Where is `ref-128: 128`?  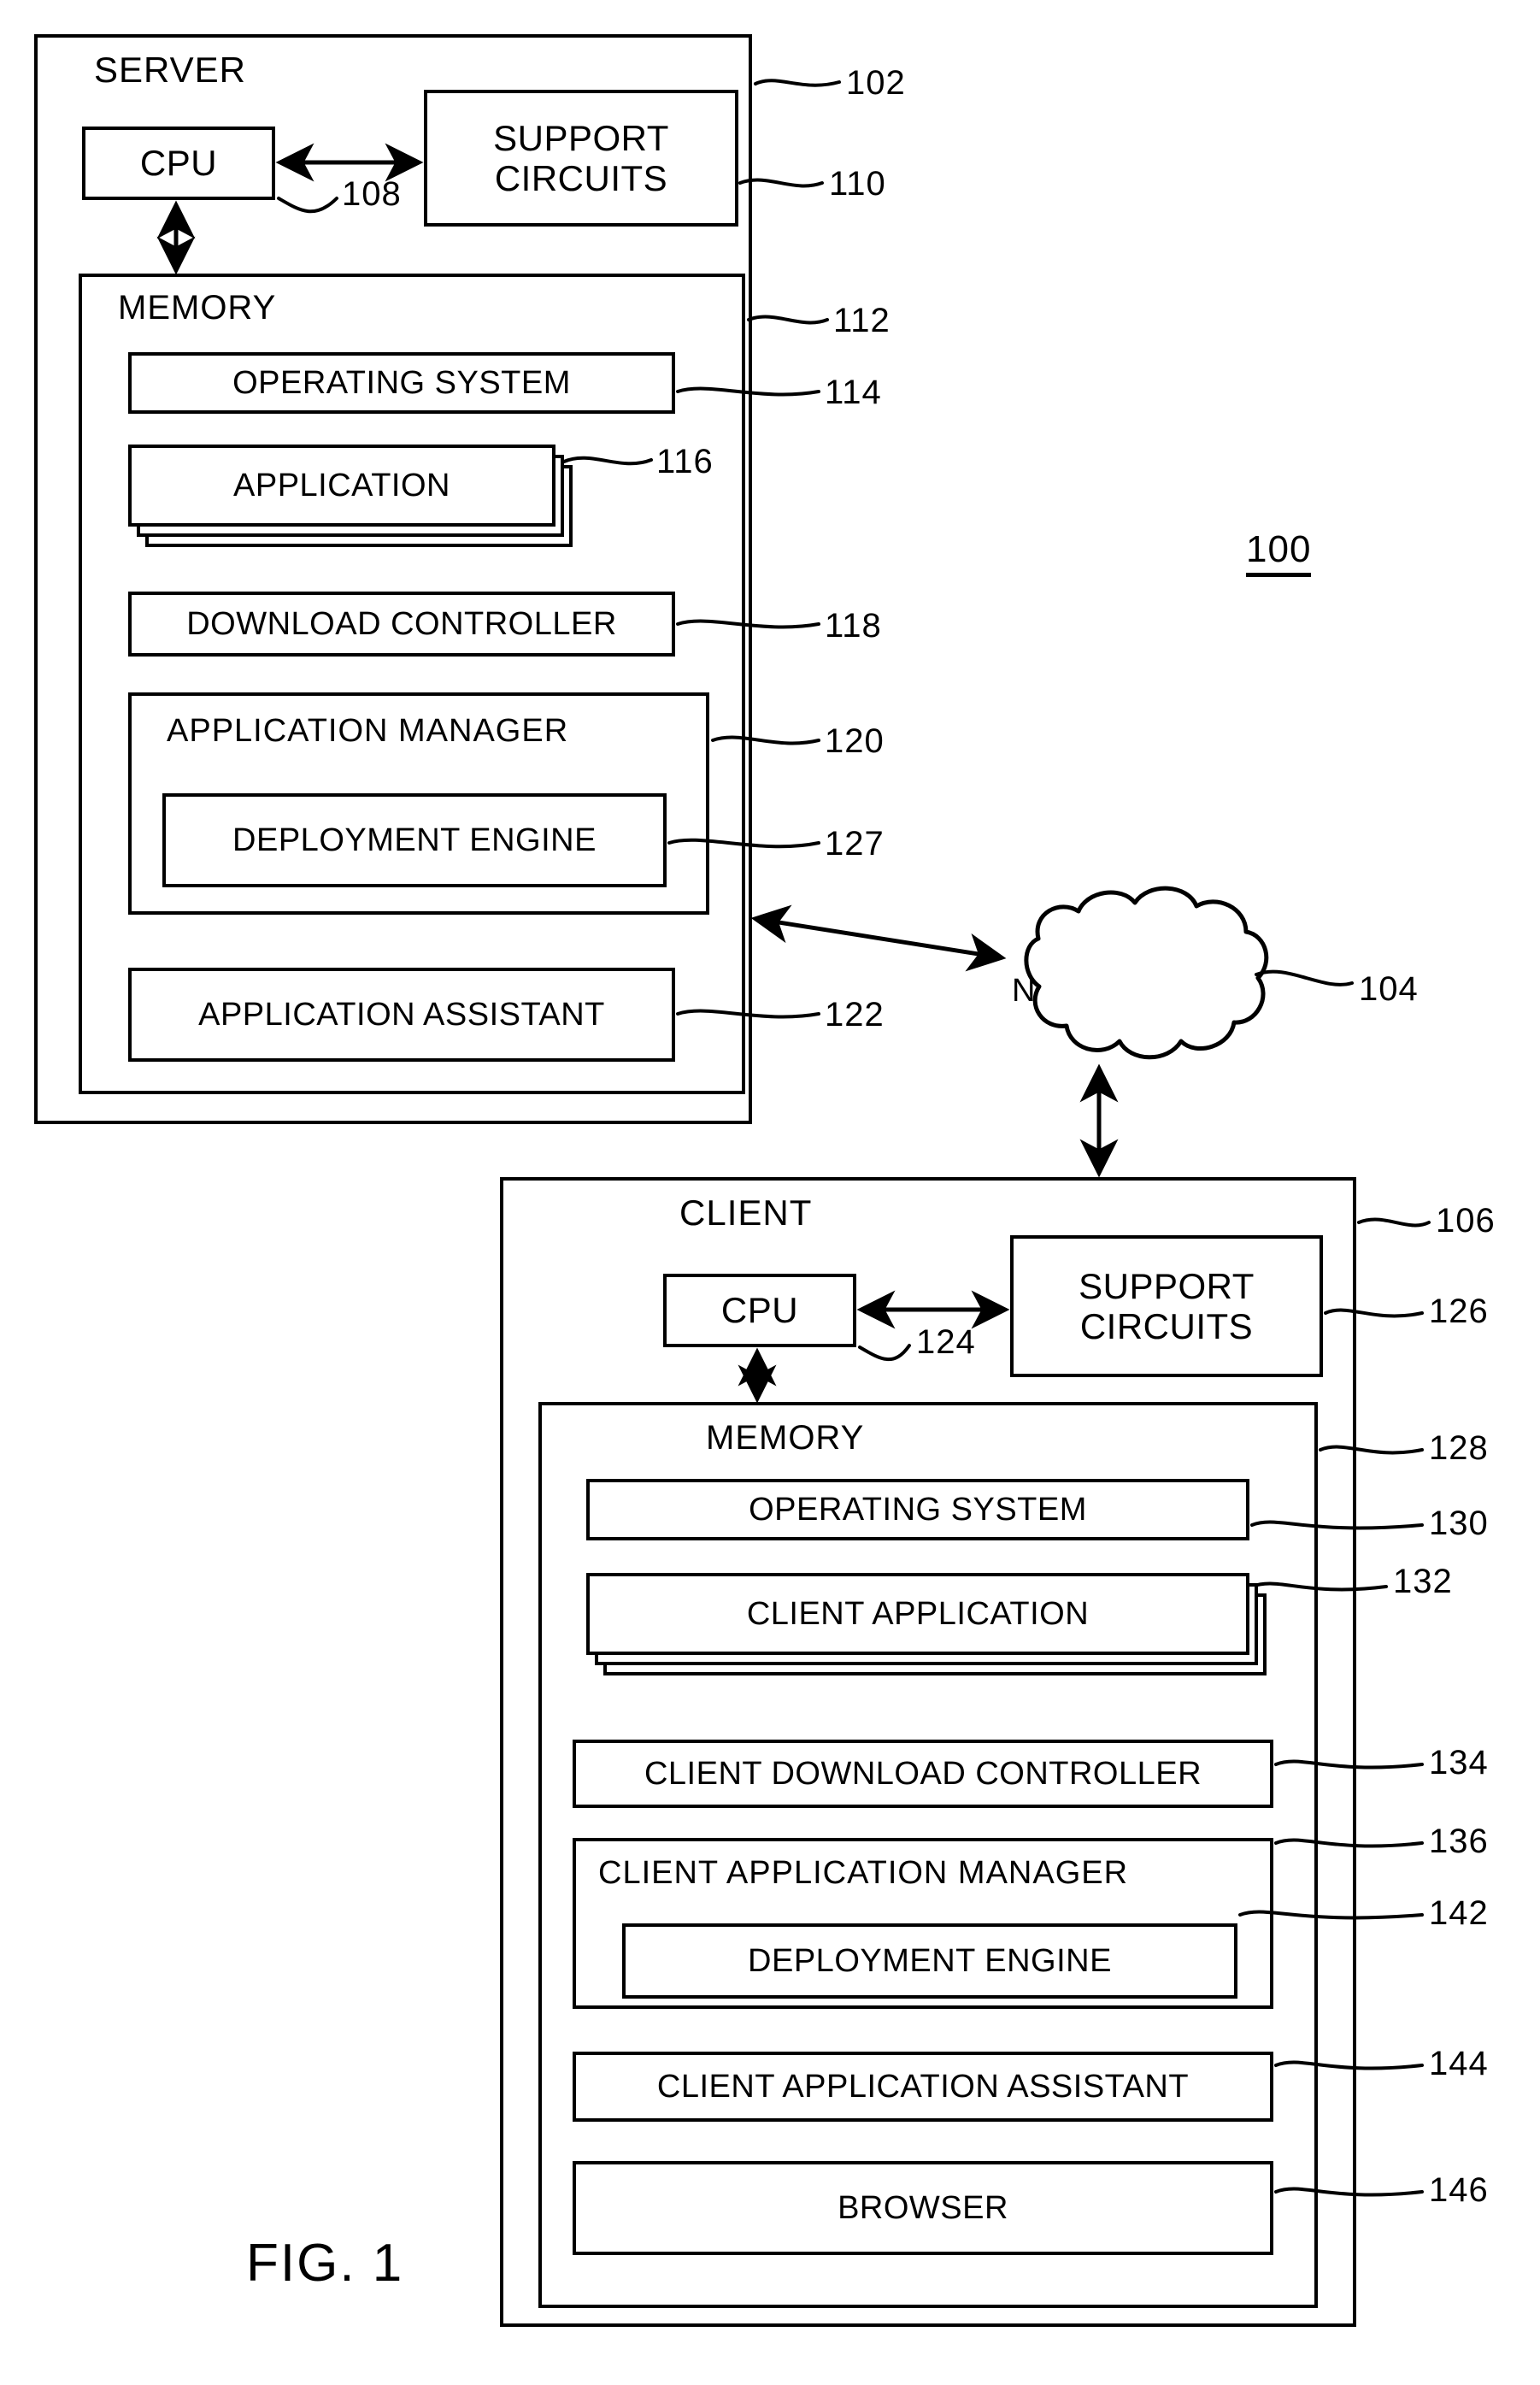
ref-128: 128 is located at coordinates (1459, 1448).